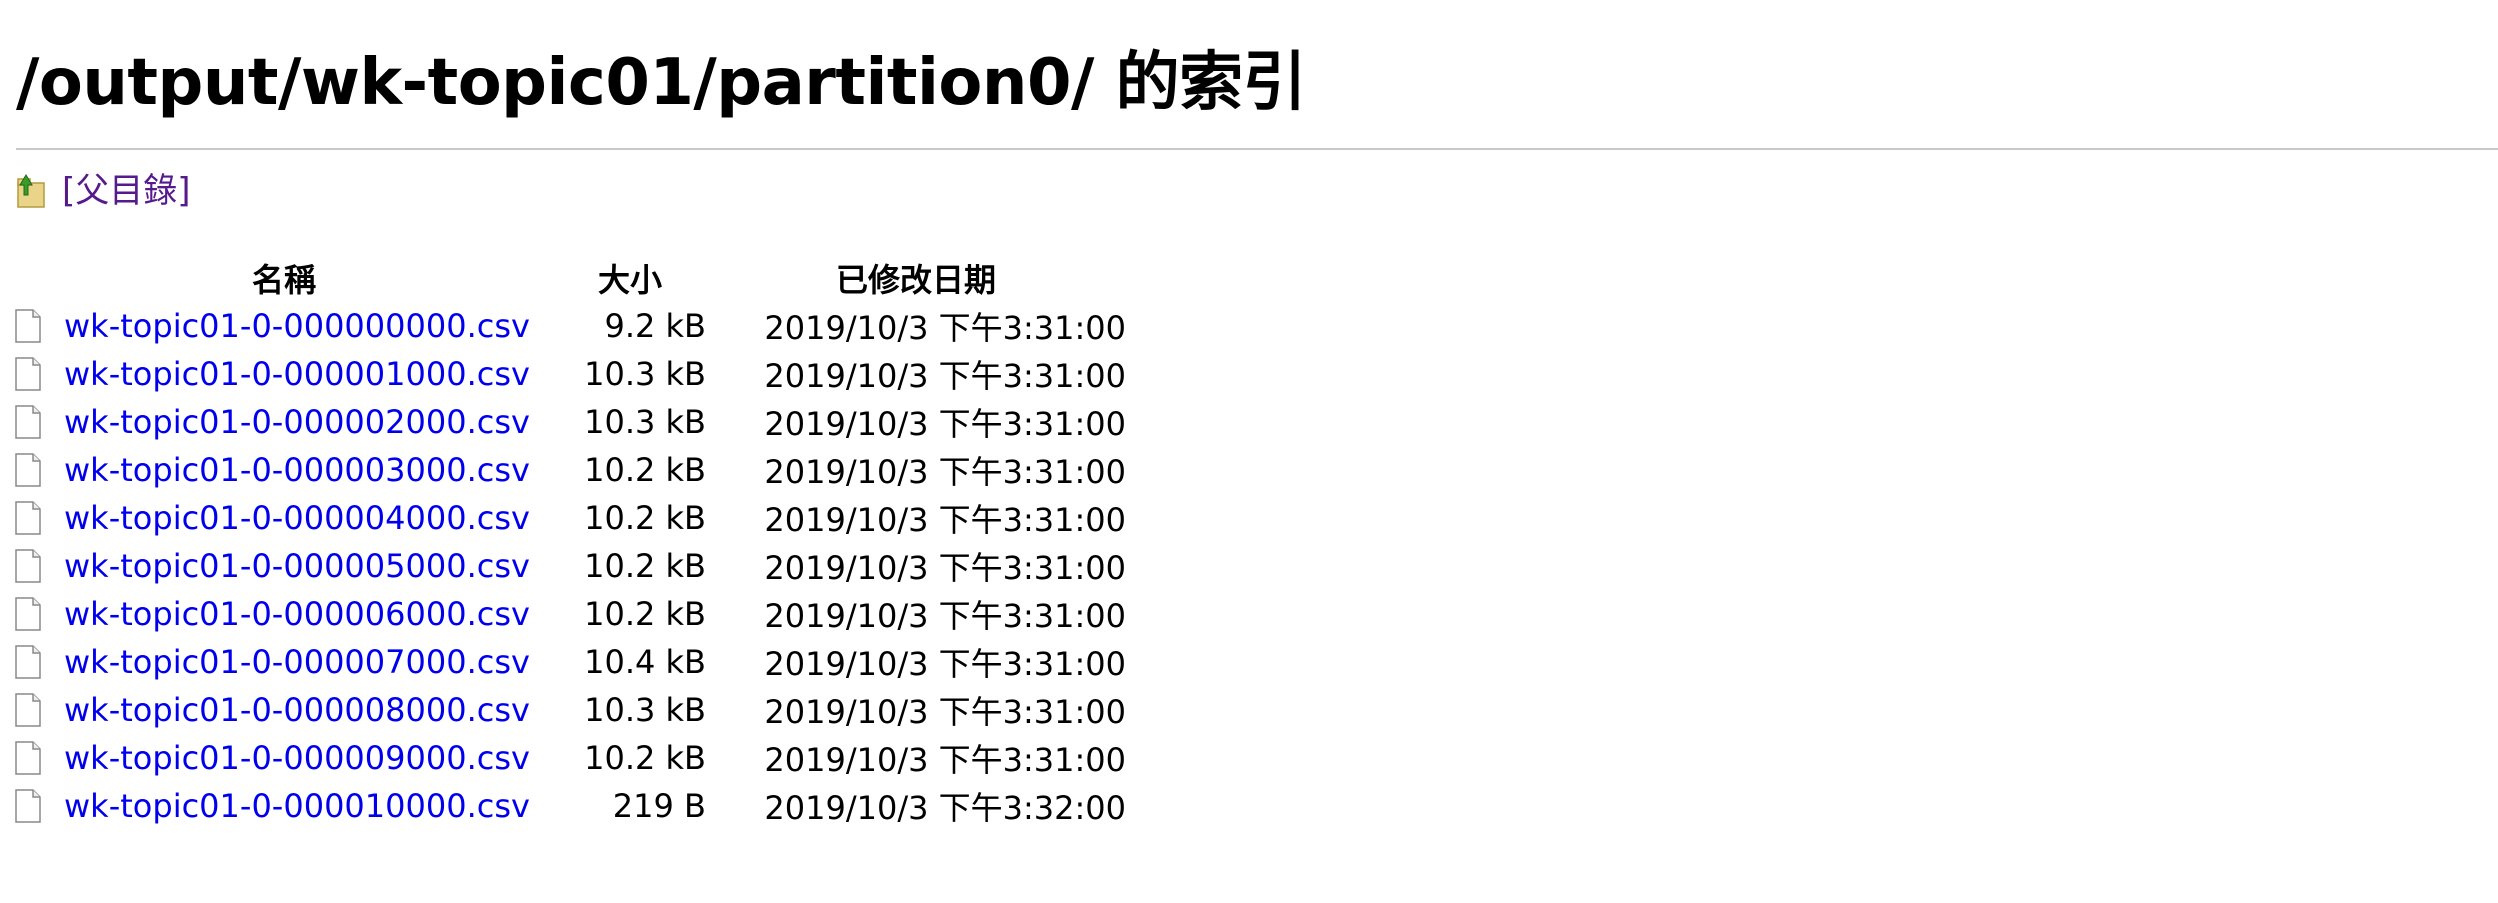 This screenshot has height=903, width=2498. I want to click on file-link: wk-topic01-0-000001000.csv, so click(297, 374).